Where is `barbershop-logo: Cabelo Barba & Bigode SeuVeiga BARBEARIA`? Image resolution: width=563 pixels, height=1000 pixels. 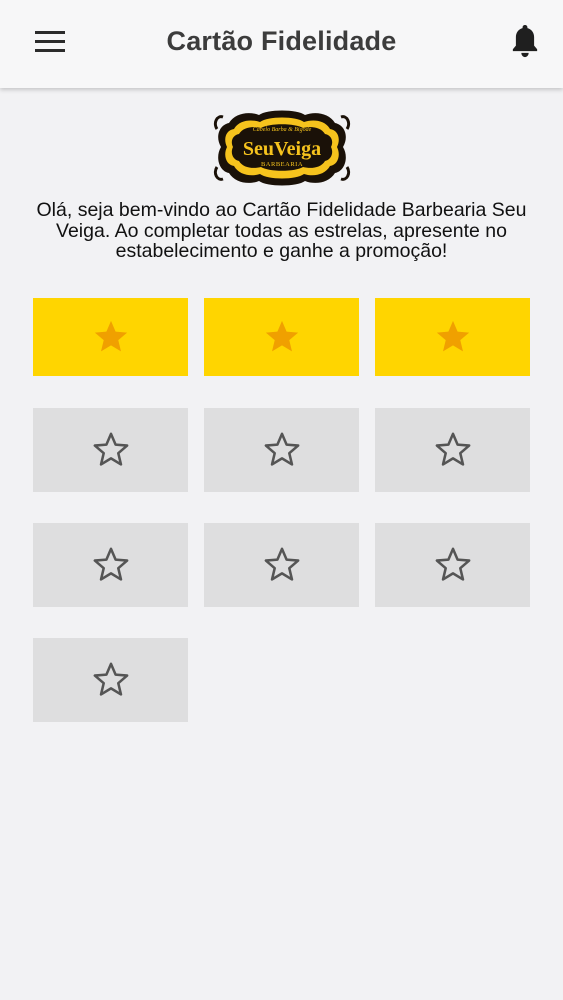 barbershop-logo: Cabelo Barba & Bigode SeuVeiga BARBEARIA is located at coordinates (282, 148).